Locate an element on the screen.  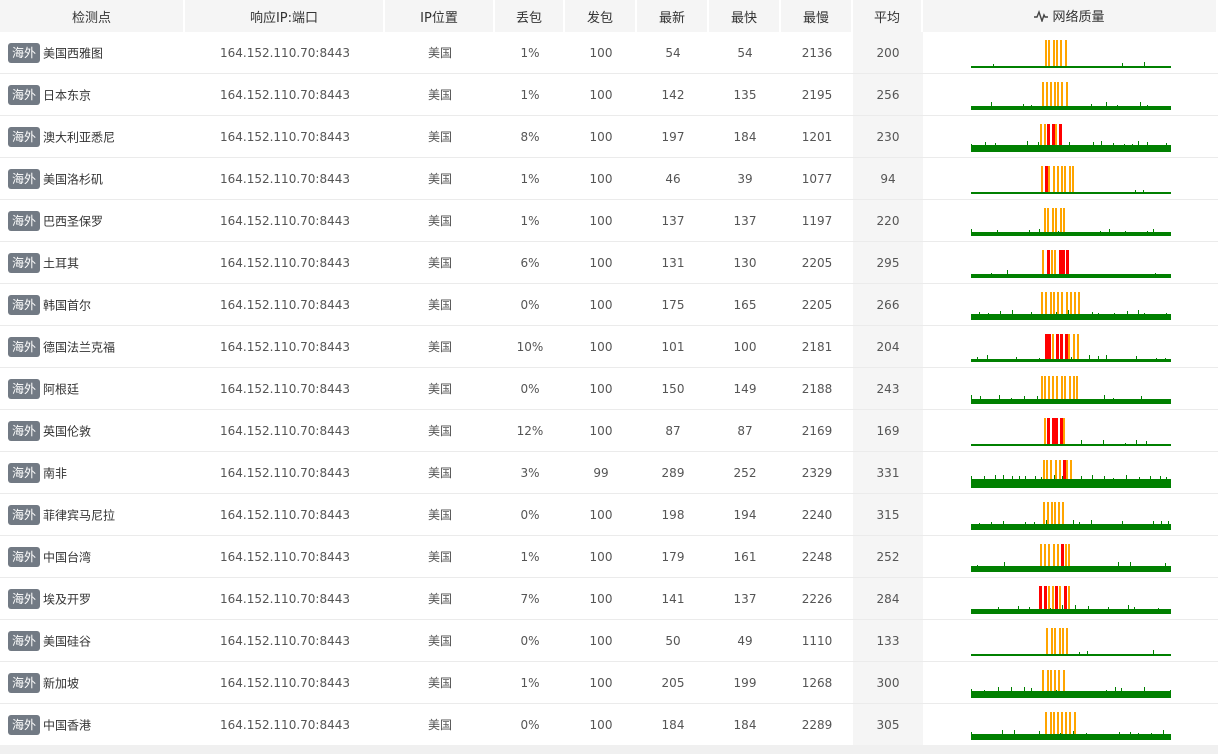
loss-cell: 12% is located at coordinates (530, 431).